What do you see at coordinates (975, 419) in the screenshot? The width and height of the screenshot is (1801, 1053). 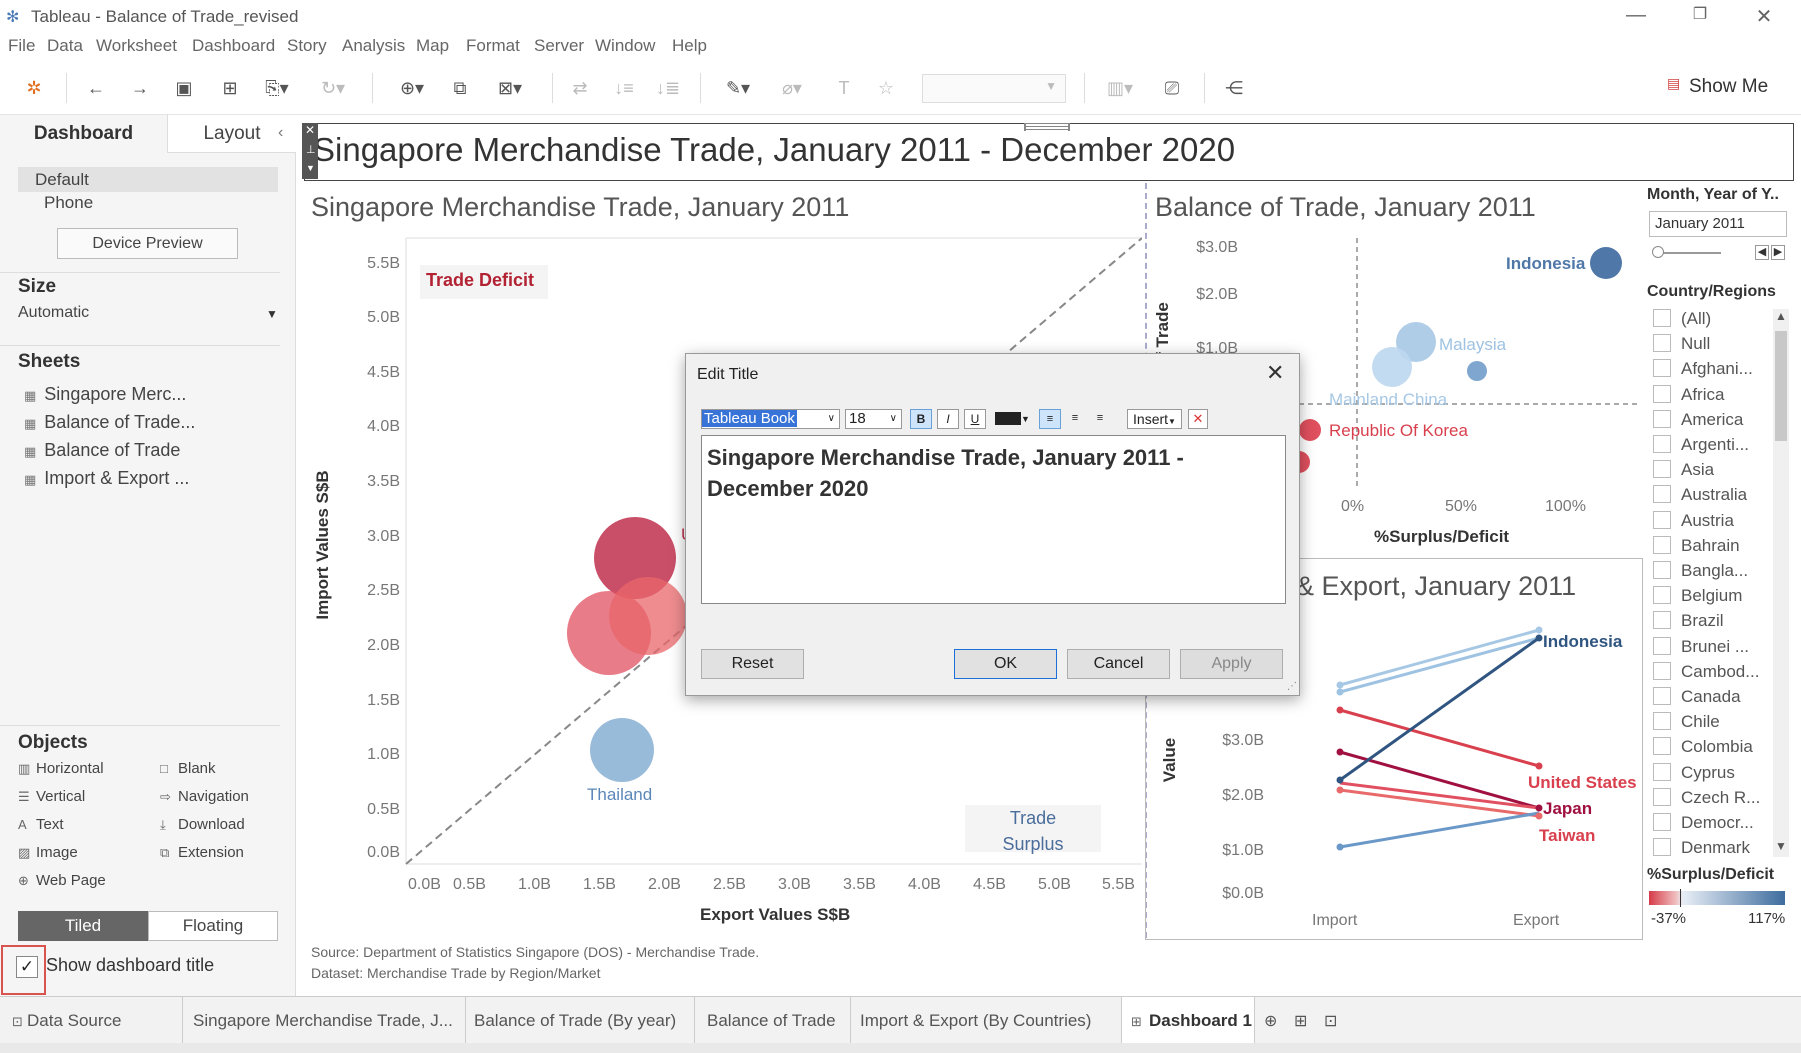 I see `underline-icon: U` at bounding box center [975, 419].